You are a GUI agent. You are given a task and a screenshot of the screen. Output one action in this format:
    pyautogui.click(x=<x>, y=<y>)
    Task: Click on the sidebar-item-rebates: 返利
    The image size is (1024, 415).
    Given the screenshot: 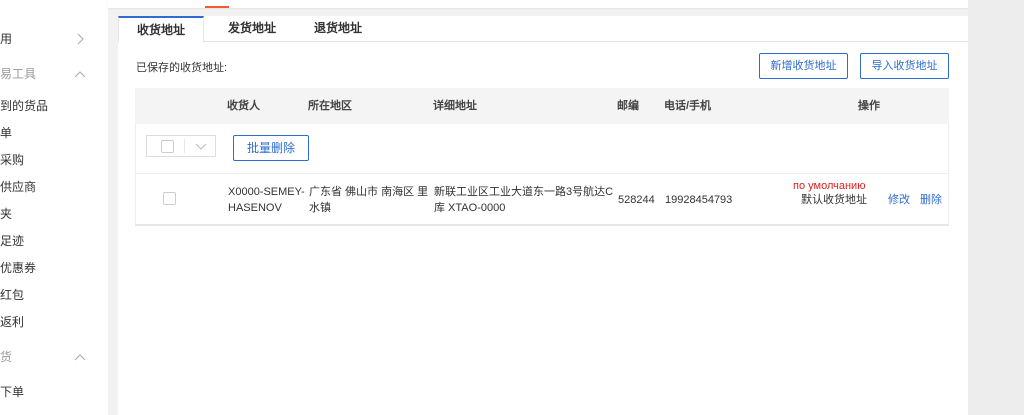 What is the action you would take?
    pyautogui.click(x=12, y=322)
    